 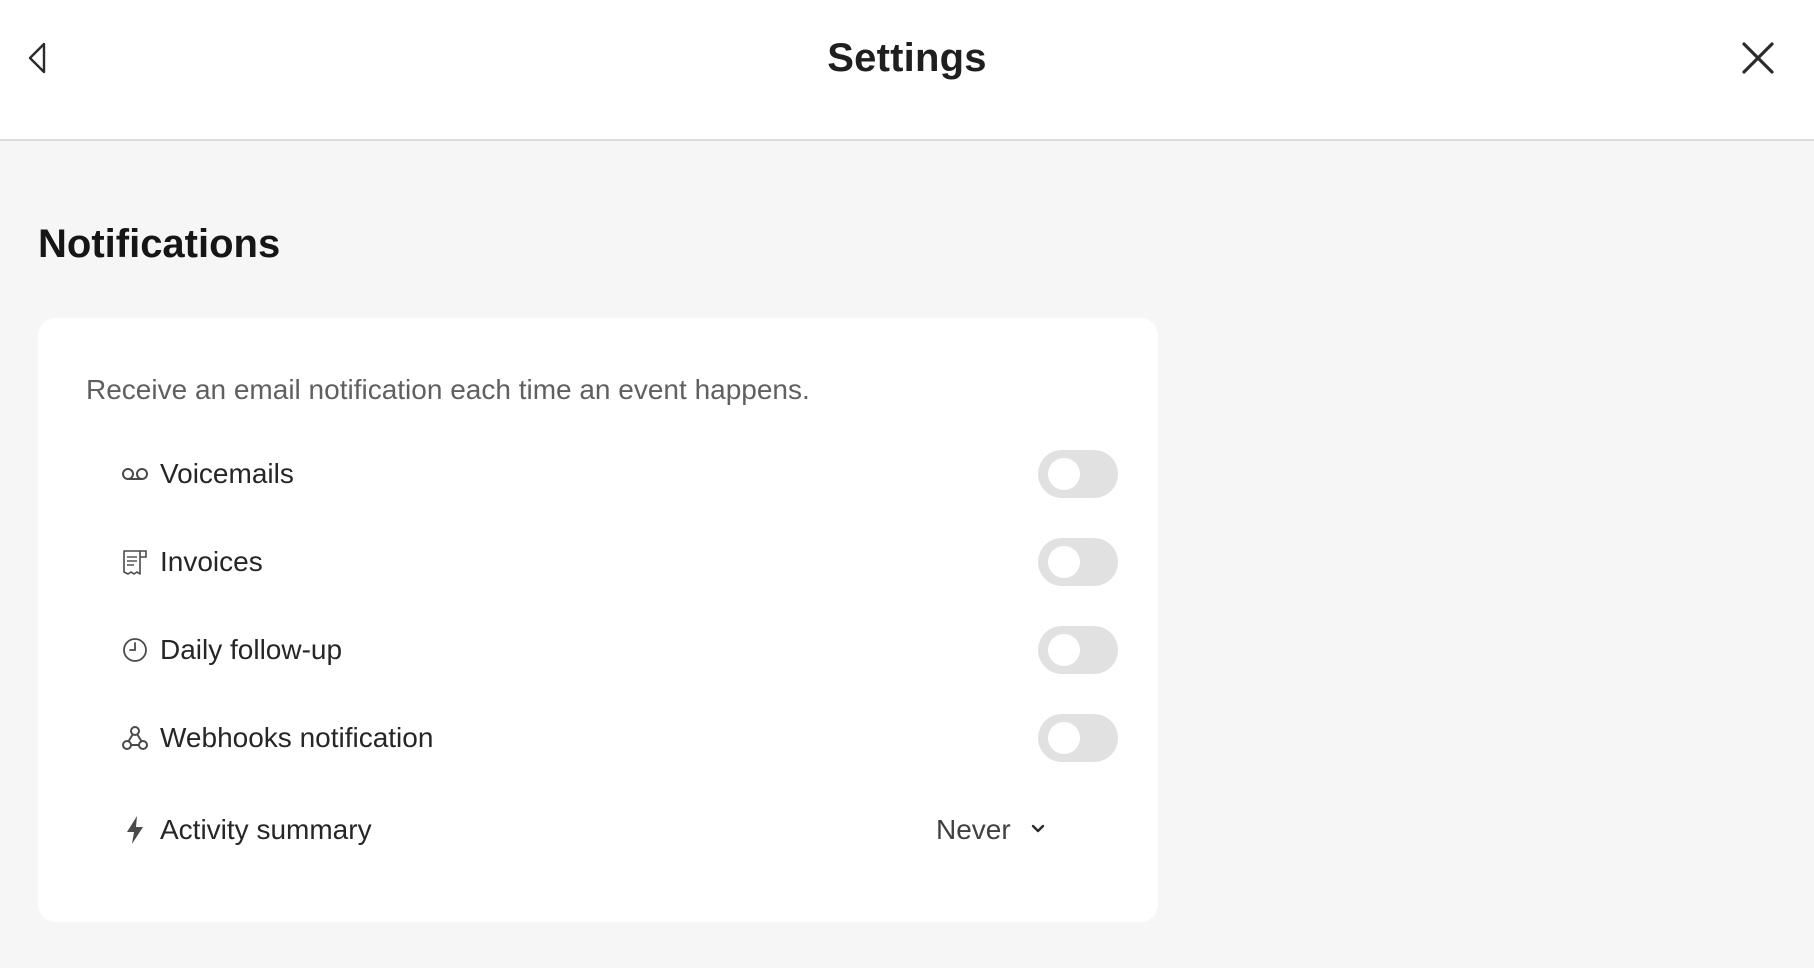 What do you see at coordinates (135, 474) in the screenshot?
I see `voicemail-icon` at bounding box center [135, 474].